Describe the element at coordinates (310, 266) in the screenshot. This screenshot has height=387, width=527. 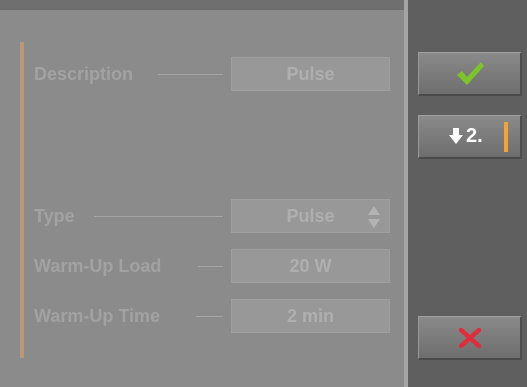
I see `warmup-load-field: 20 W` at that location.